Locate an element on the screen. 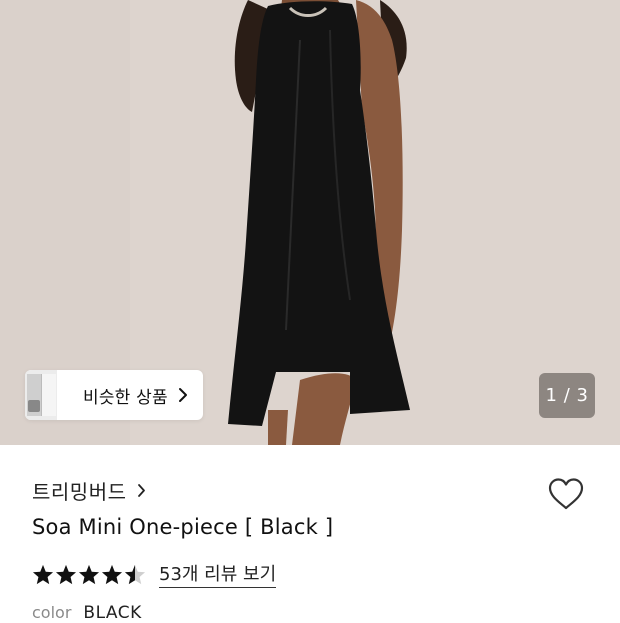 The image size is (620, 623). similar-products-thumbnail is located at coordinates (41, 395).